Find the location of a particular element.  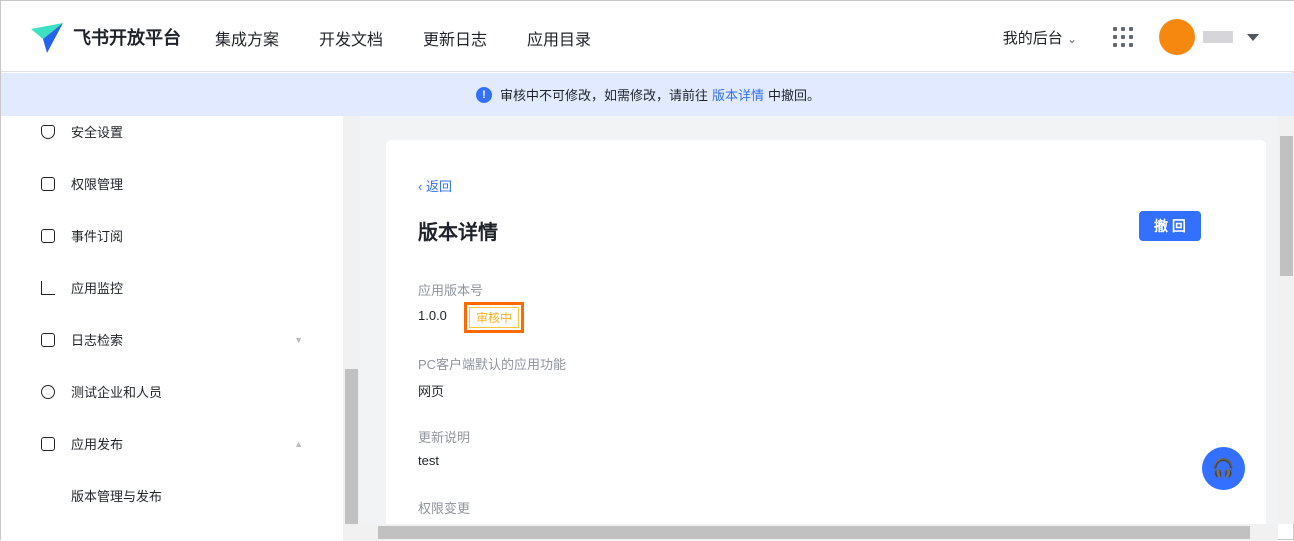

sidebar-item-permissions: 权限管理 is located at coordinates (82, 183).